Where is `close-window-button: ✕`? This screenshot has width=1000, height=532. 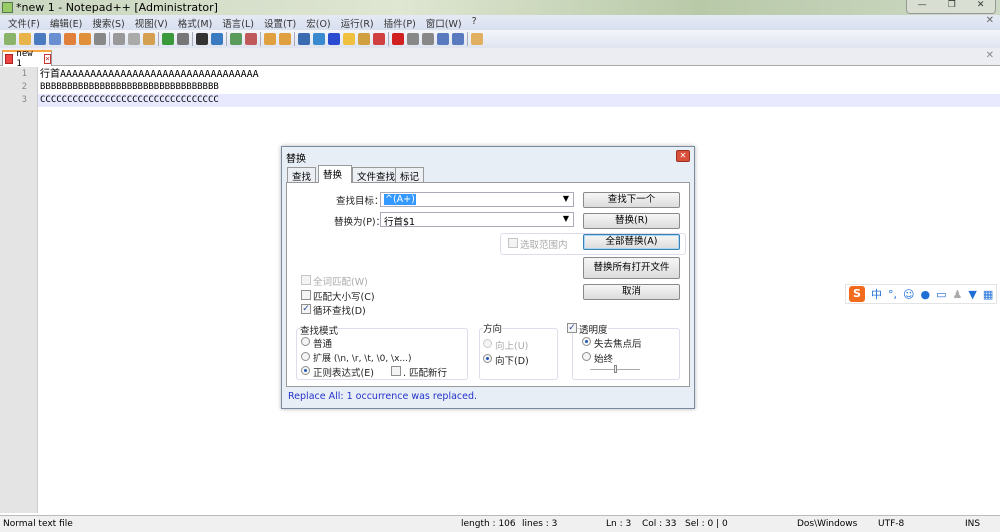
close-window-button: ✕ is located at coordinates (981, 6).